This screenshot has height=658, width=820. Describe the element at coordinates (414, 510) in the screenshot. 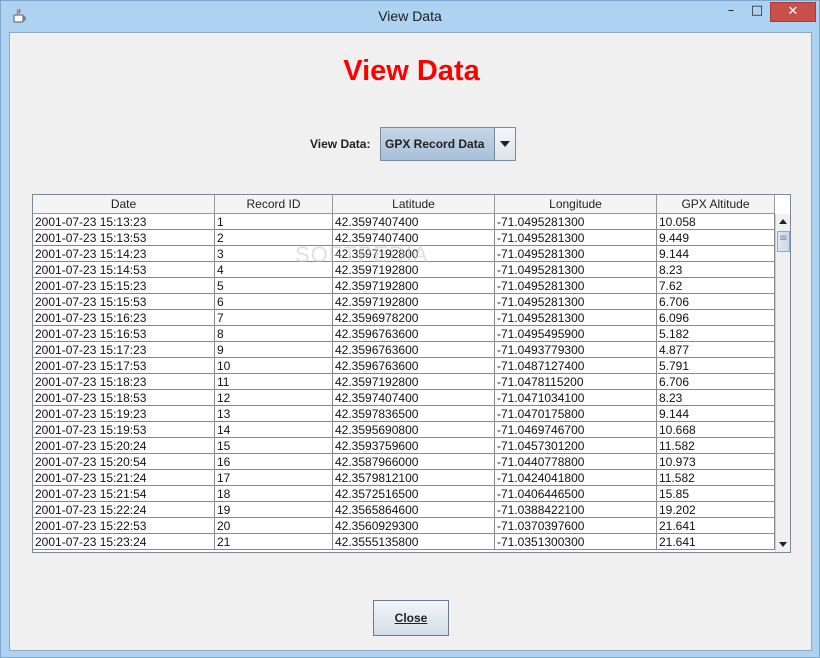

I see `cell-latitude: 42.3565864600` at that location.